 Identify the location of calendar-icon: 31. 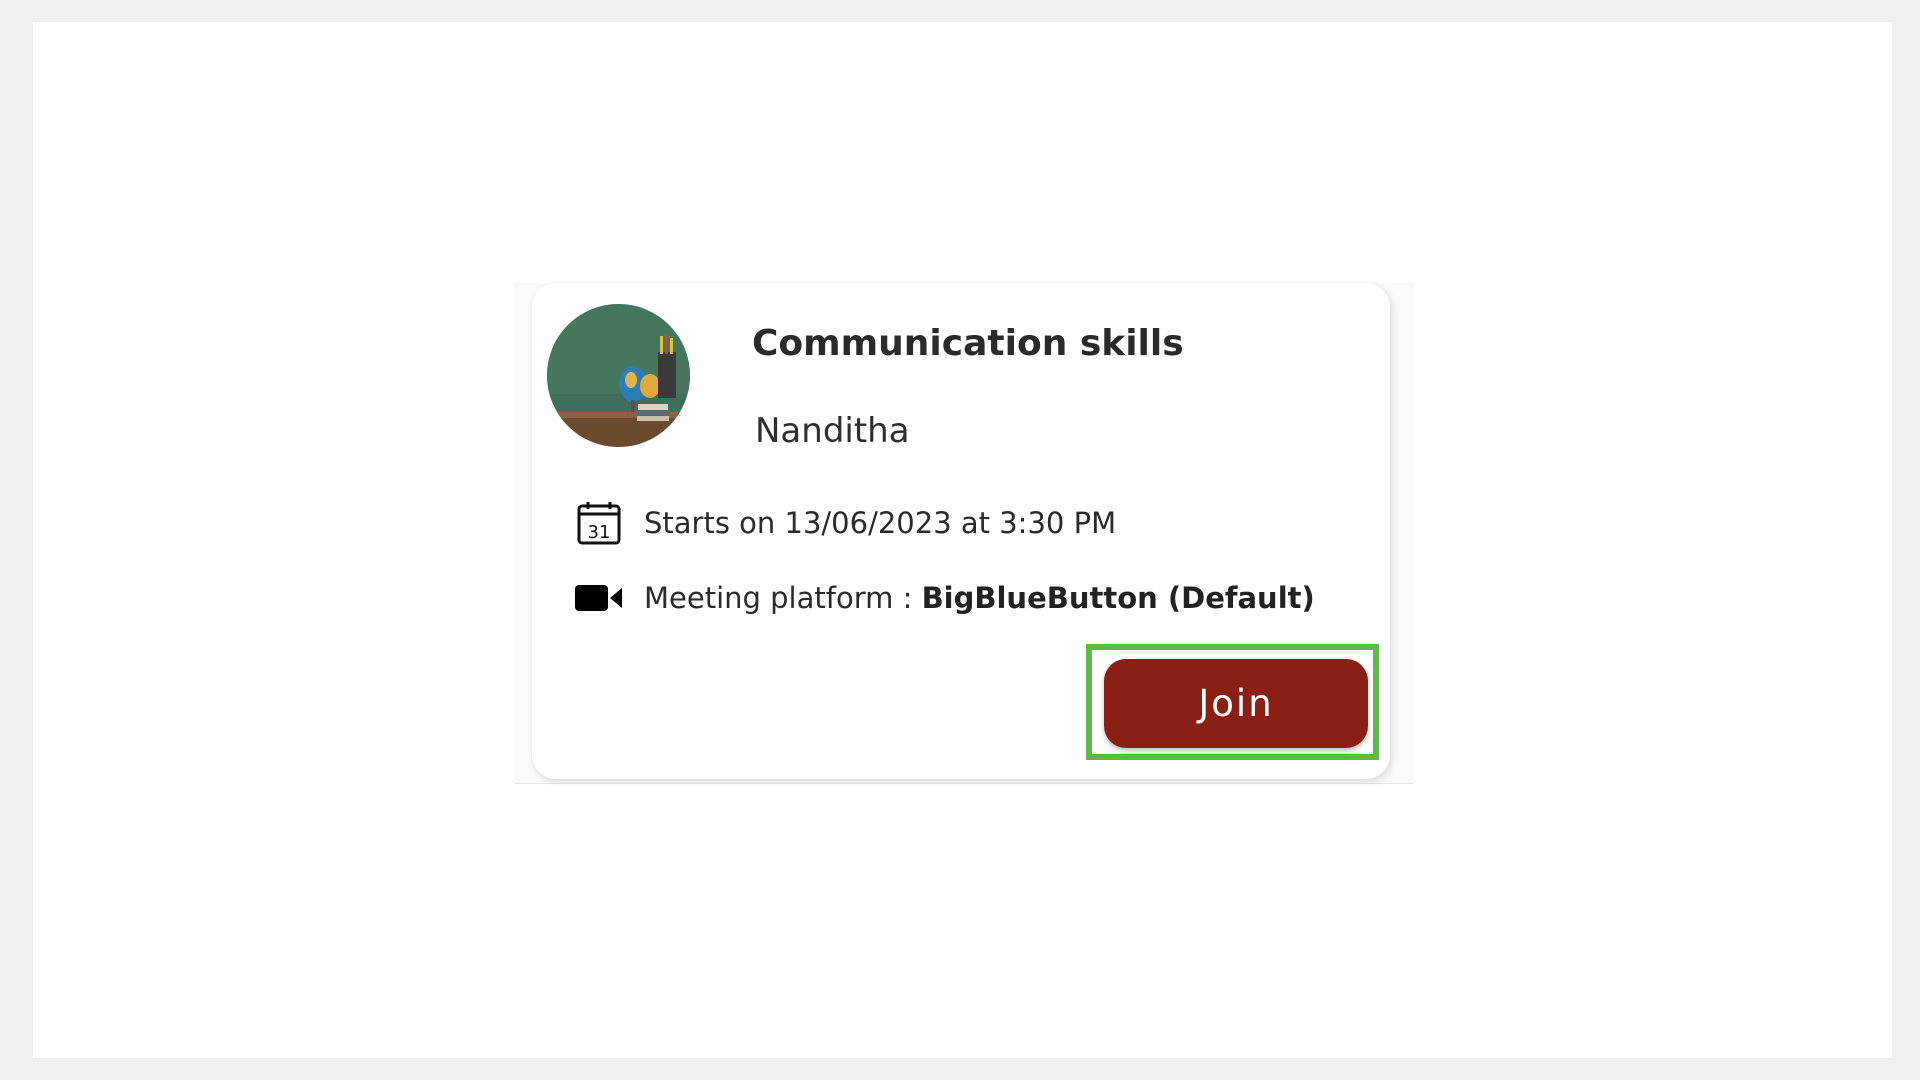
(599, 523).